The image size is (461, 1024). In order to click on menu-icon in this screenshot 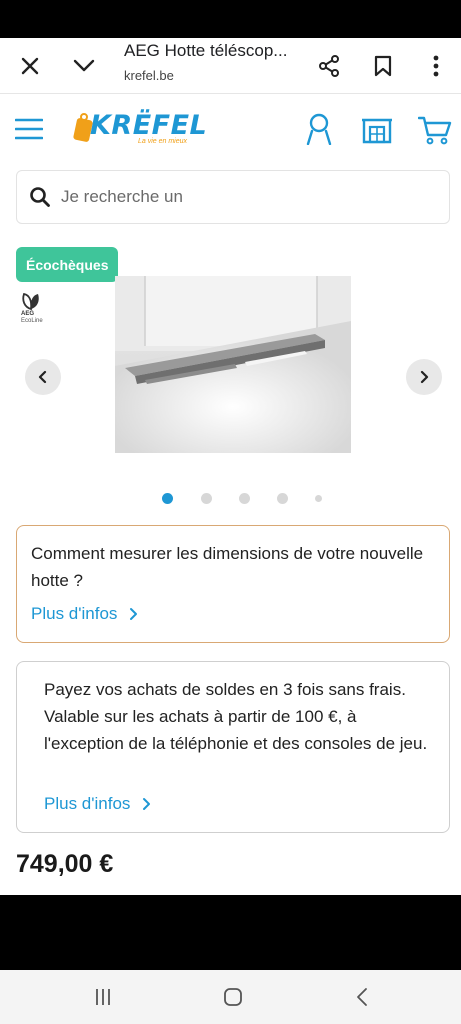, I will do `click(29, 129)`.